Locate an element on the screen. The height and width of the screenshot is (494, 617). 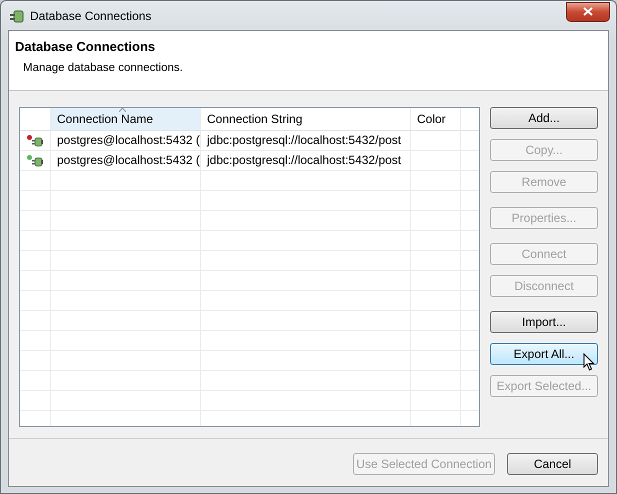
close-button is located at coordinates (588, 12).